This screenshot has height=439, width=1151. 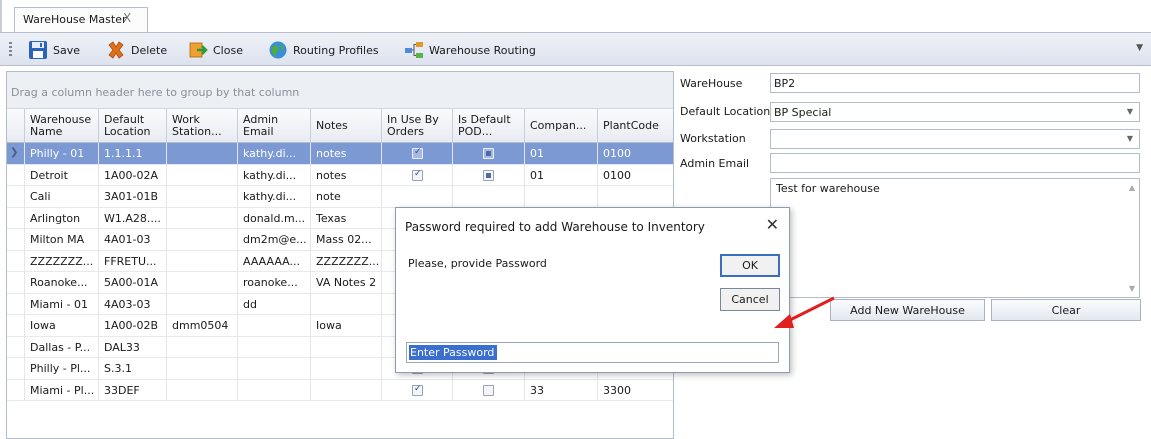 What do you see at coordinates (132, 282) in the screenshot?
I see `cell-default-location: 5A00-01A` at bounding box center [132, 282].